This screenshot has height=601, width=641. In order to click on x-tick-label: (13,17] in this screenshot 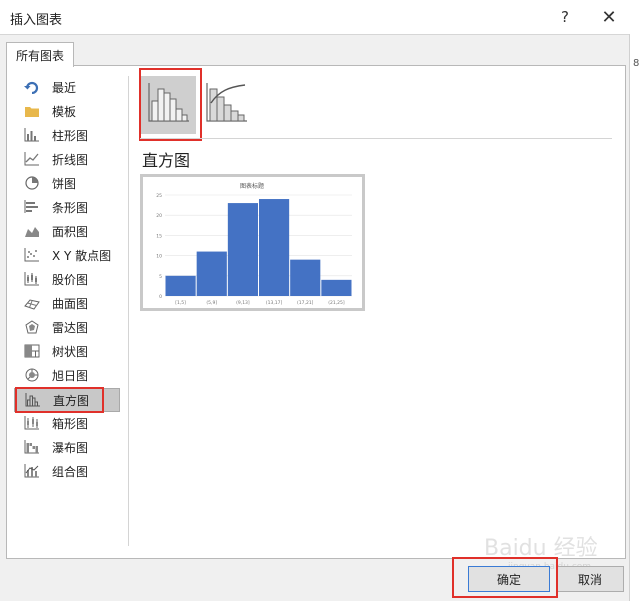, I will do `click(274, 303)`.